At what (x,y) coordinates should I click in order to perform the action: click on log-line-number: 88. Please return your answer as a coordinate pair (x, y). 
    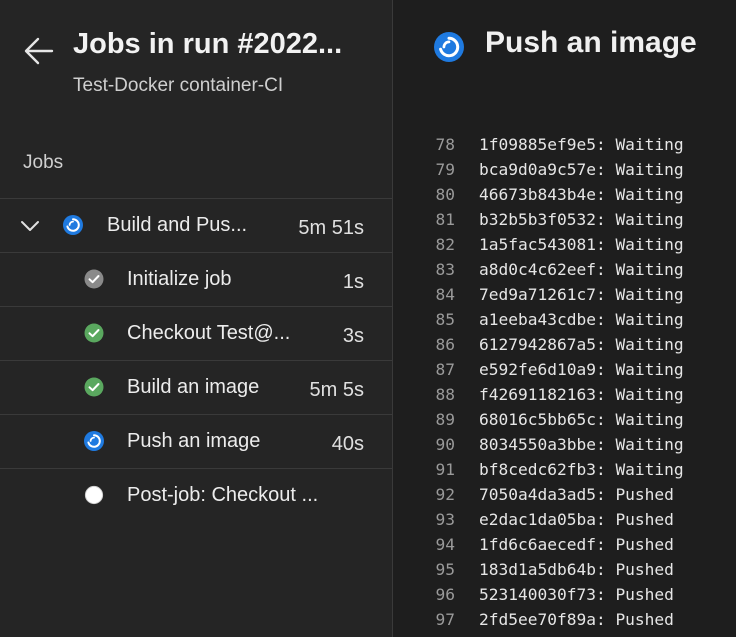
    Looking at the image, I should click on (445, 394).